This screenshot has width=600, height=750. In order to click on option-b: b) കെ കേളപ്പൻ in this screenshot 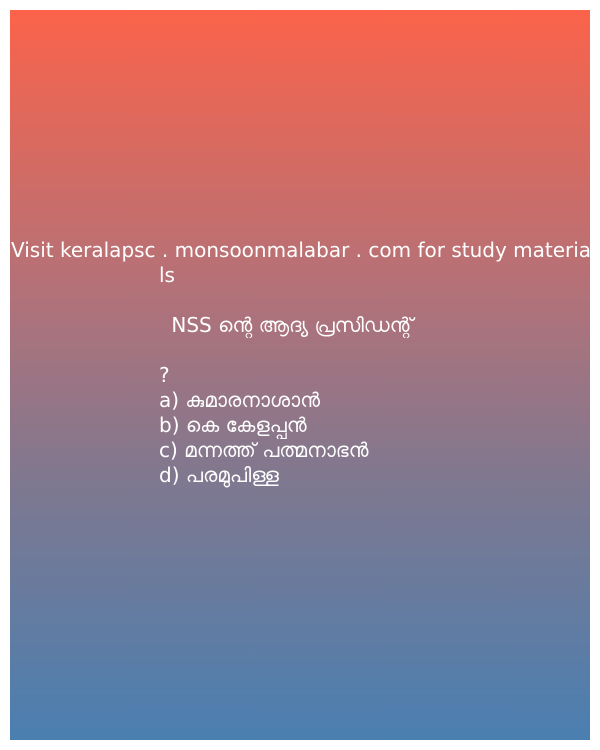, I will do `click(233, 425)`.